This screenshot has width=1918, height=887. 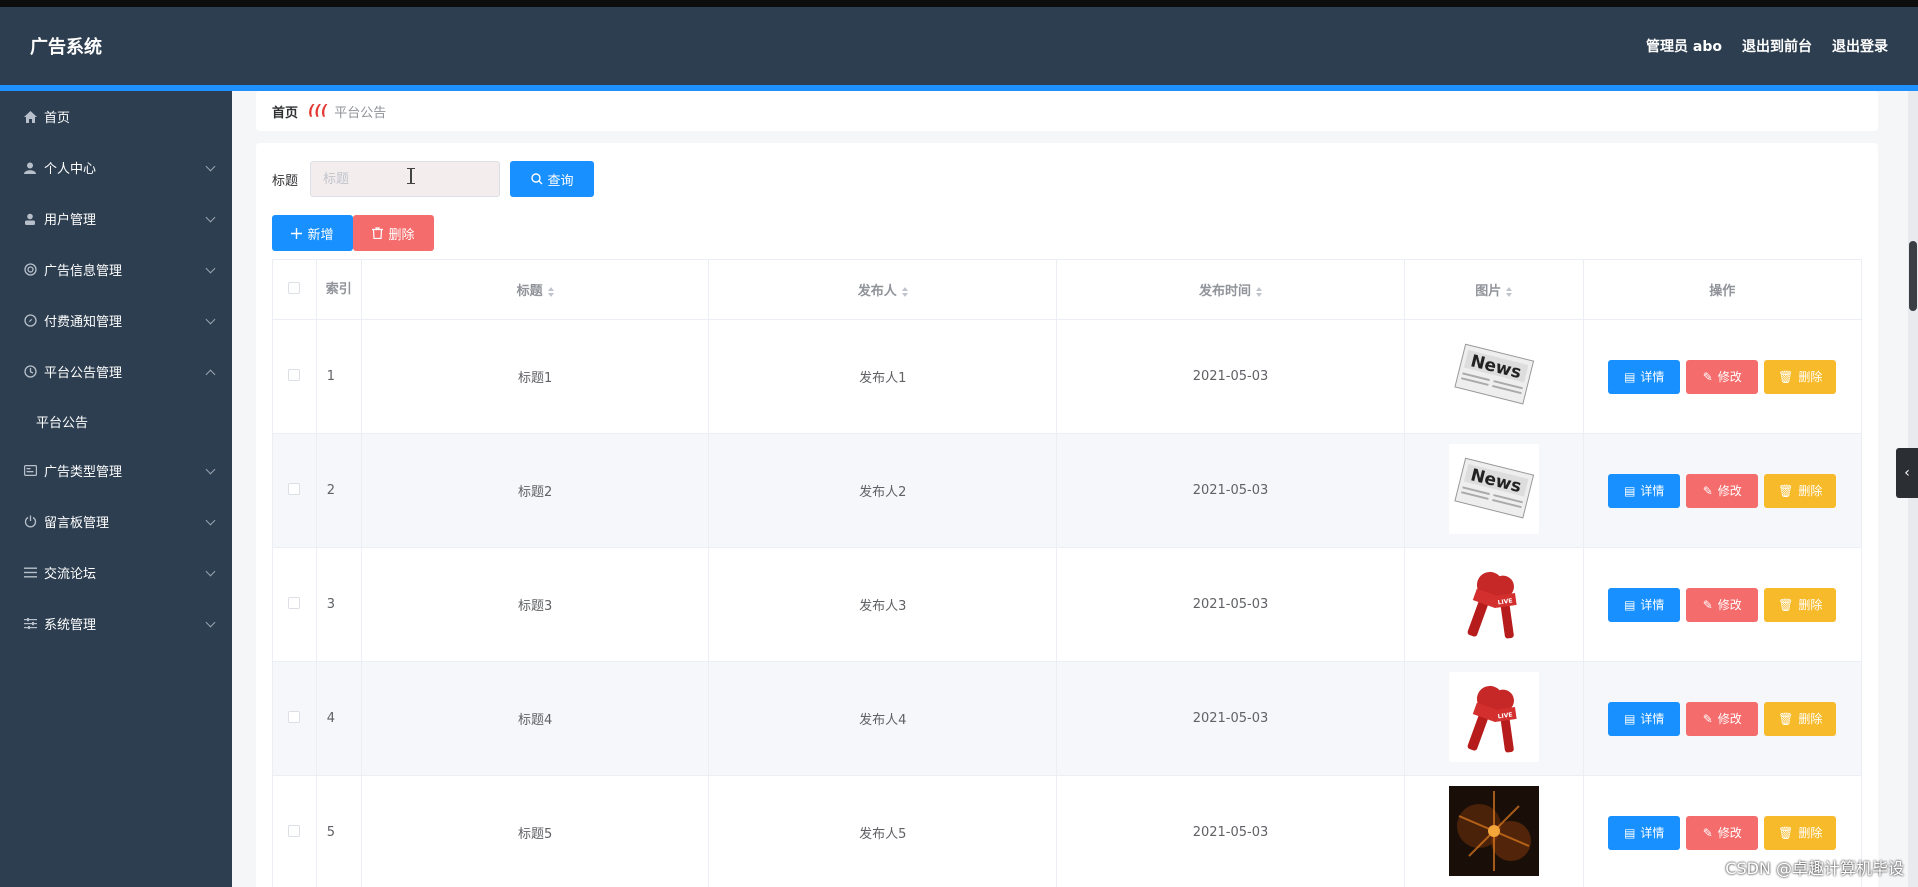 I want to click on logout-link: 退出登录, so click(x=1860, y=46).